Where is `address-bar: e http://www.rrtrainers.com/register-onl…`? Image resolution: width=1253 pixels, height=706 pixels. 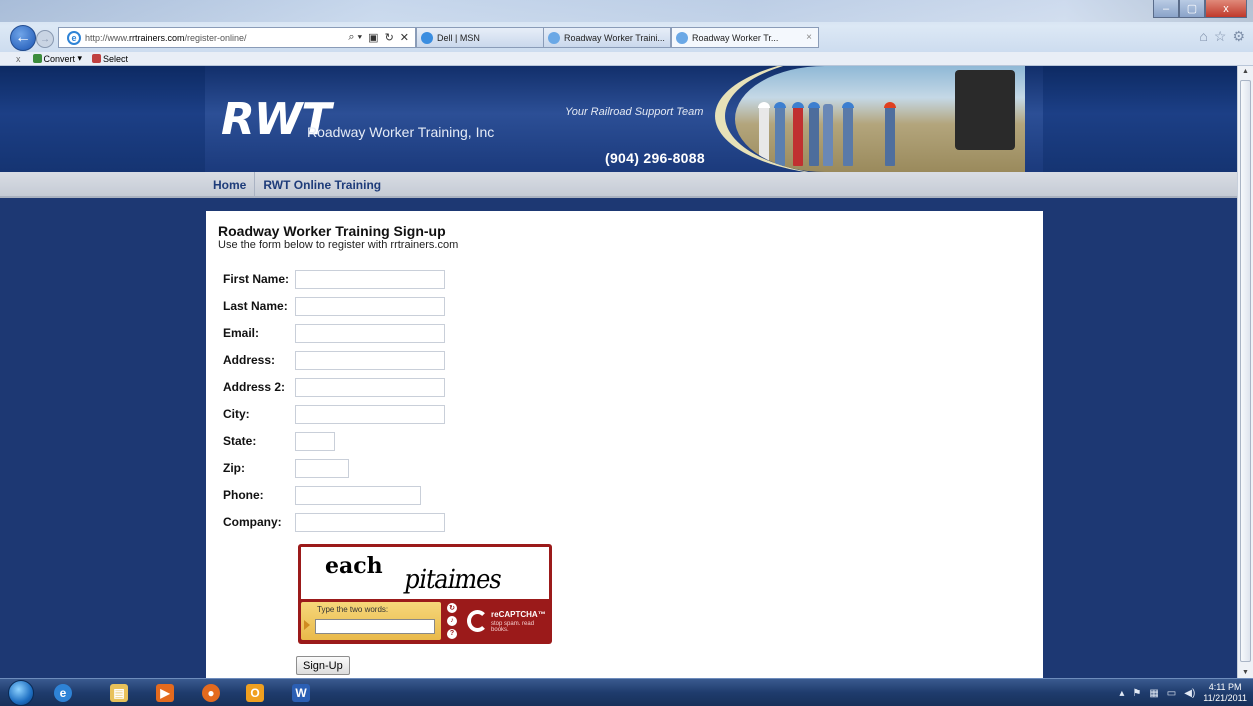 address-bar: e http://www.rrtrainers.com/register-onl… is located at coordinates (237, 37).